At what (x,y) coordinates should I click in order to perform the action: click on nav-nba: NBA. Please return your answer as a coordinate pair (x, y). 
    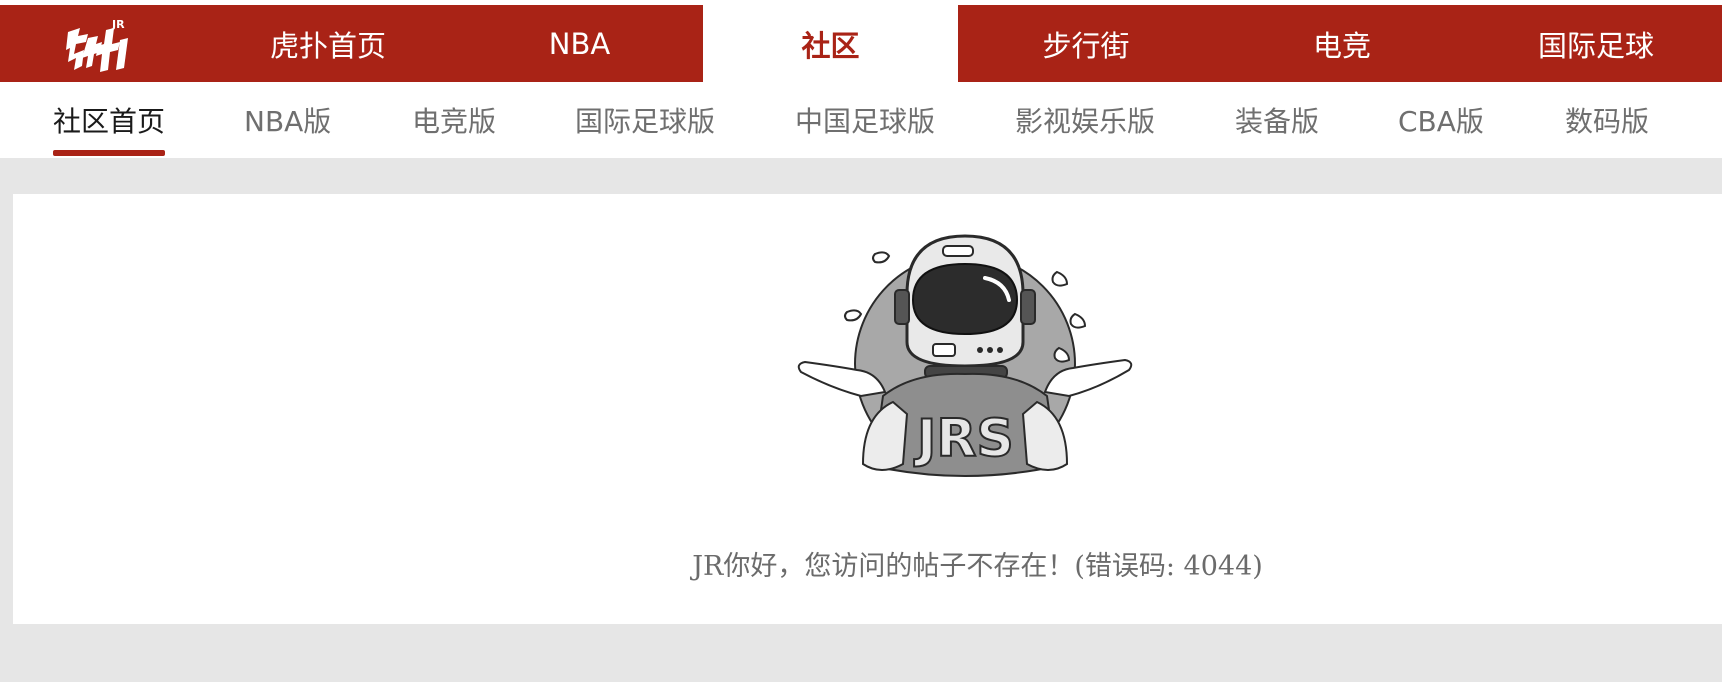
    Looking at the image, I should click on (579, 43).